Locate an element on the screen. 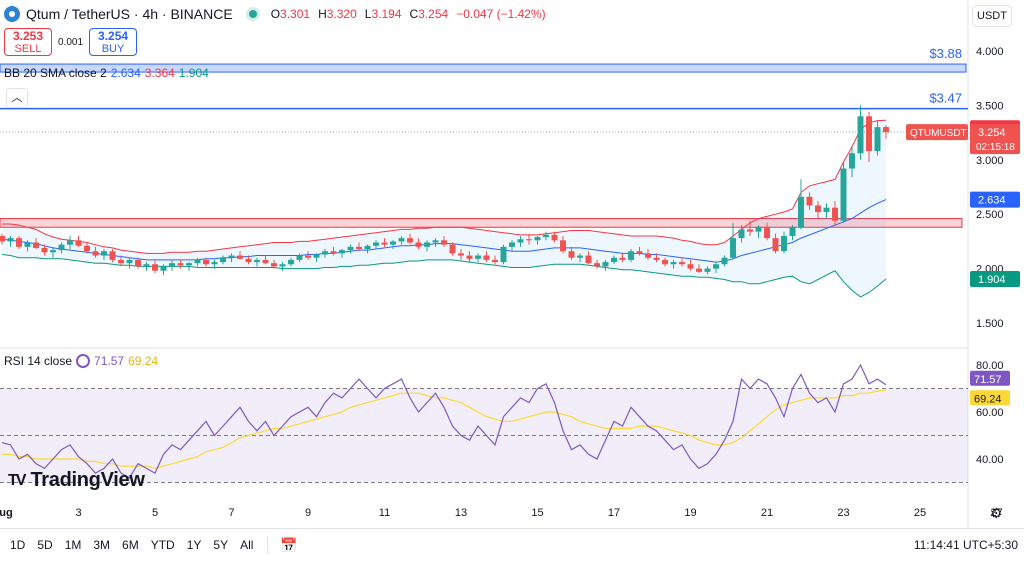 This screenshot has width=1024, height=561. time-tick-label: 19 is located at coordinates (690, 513).